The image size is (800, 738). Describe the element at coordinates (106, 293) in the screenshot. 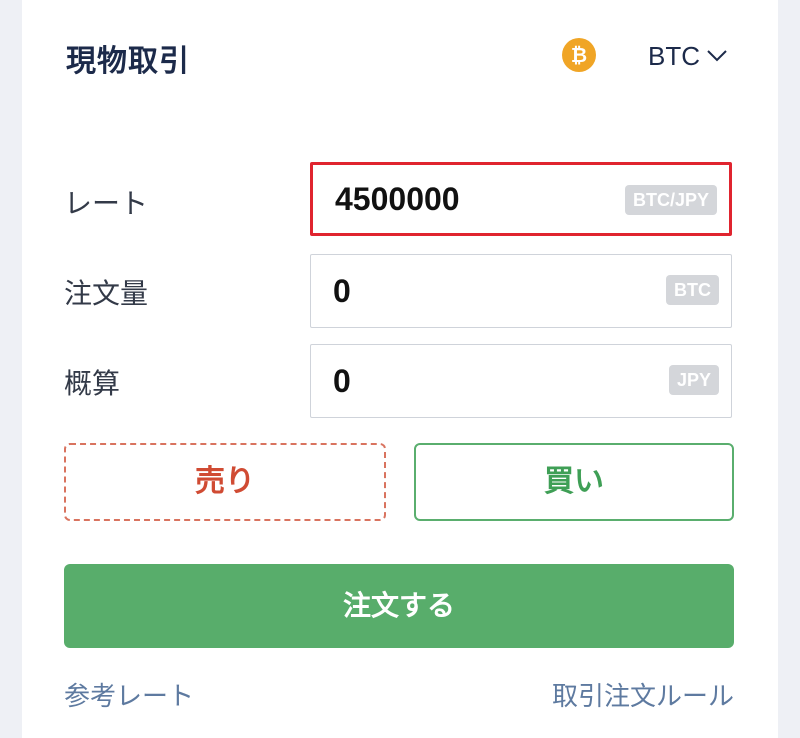

I see `amount-label: 注文量` at that location.